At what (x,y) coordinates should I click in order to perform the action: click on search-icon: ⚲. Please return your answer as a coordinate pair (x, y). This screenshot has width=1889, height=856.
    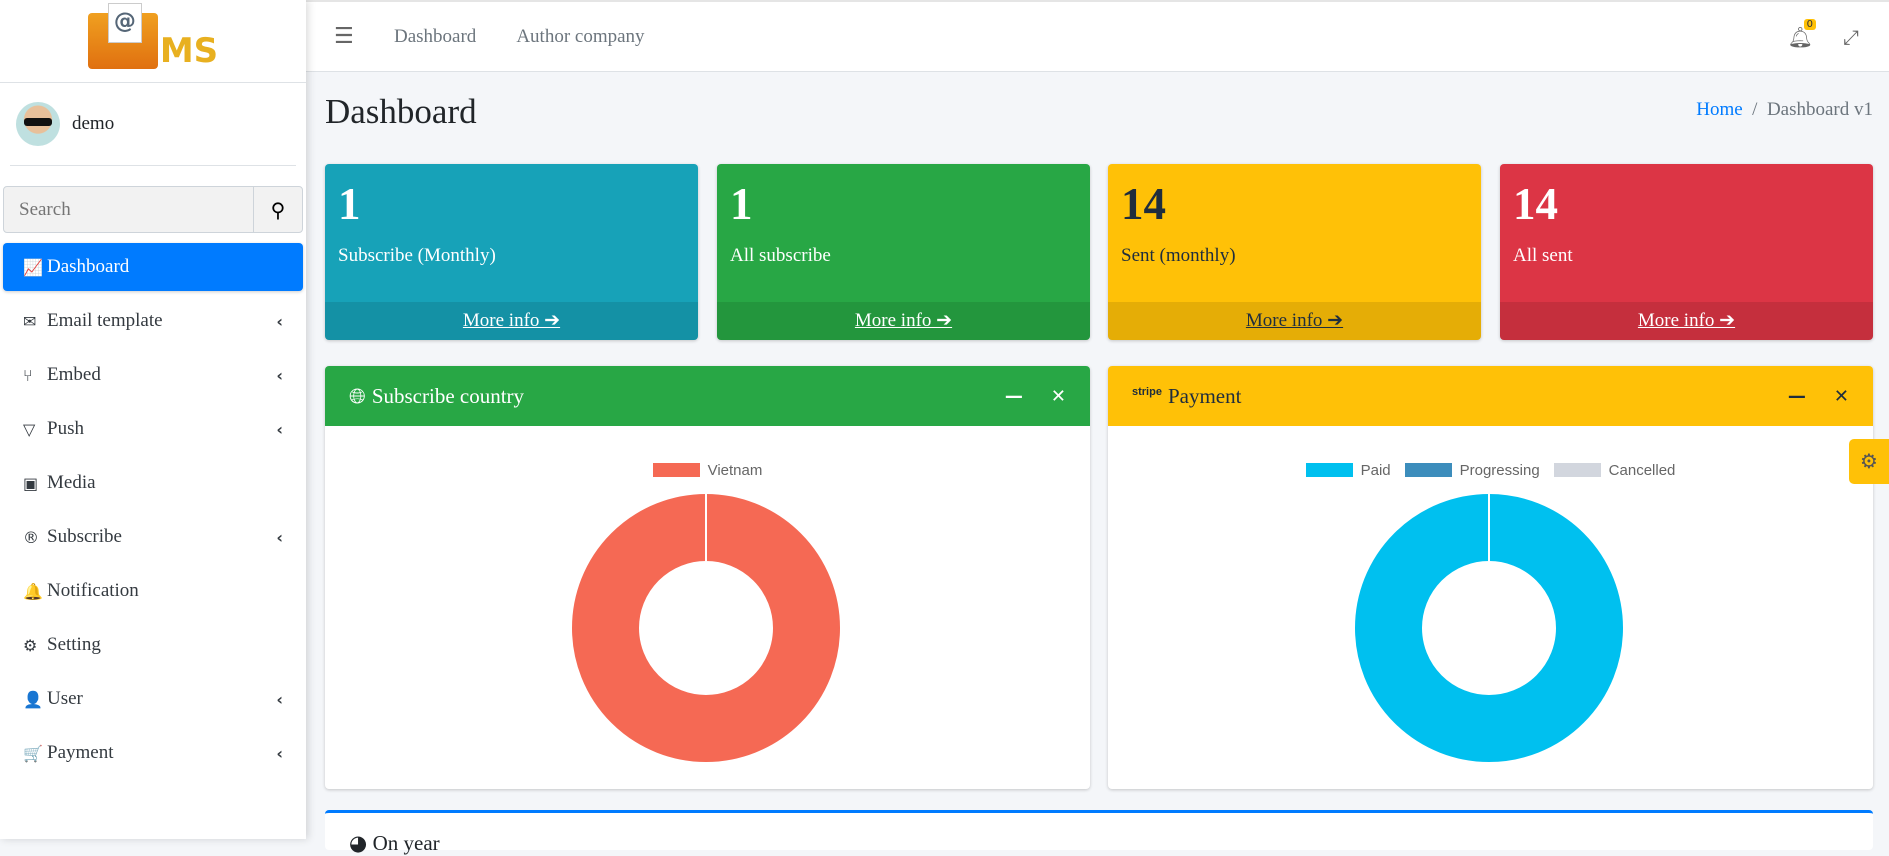
    Looking at the image, I should click on (278, 209).